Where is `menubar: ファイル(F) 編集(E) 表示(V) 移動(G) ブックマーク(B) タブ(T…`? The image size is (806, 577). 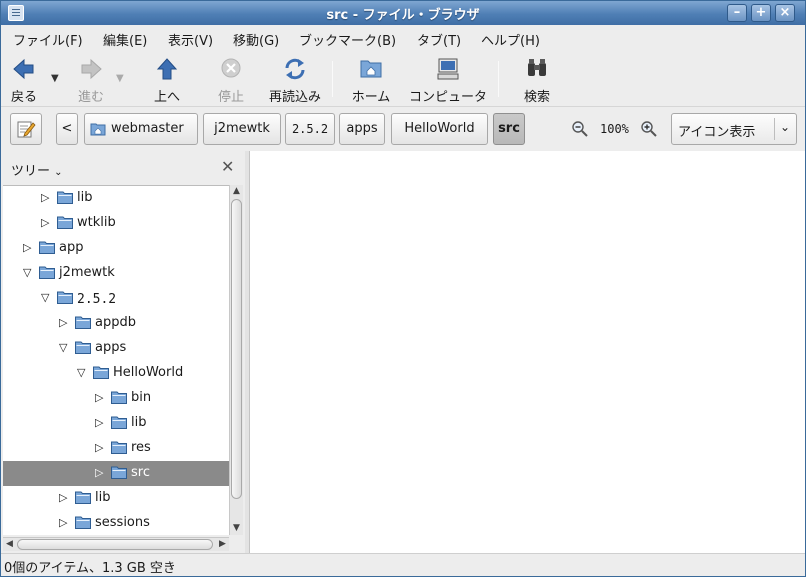 menubar: ファイル(F) 編集(E) 表示(V) 移動(G) ブックマーク(B) タブ(T… is located at coordinates (403, 38).